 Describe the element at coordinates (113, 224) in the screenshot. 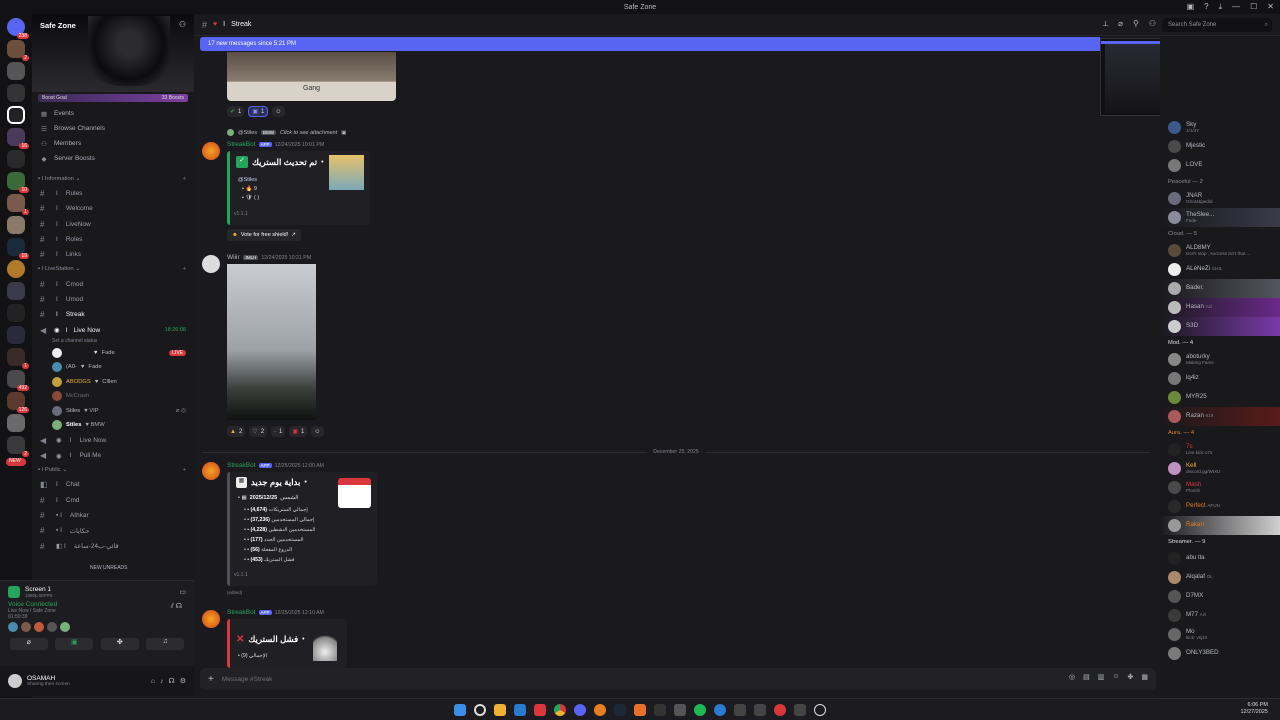

I see `channel-livenow: # I LiveNow` at that location.